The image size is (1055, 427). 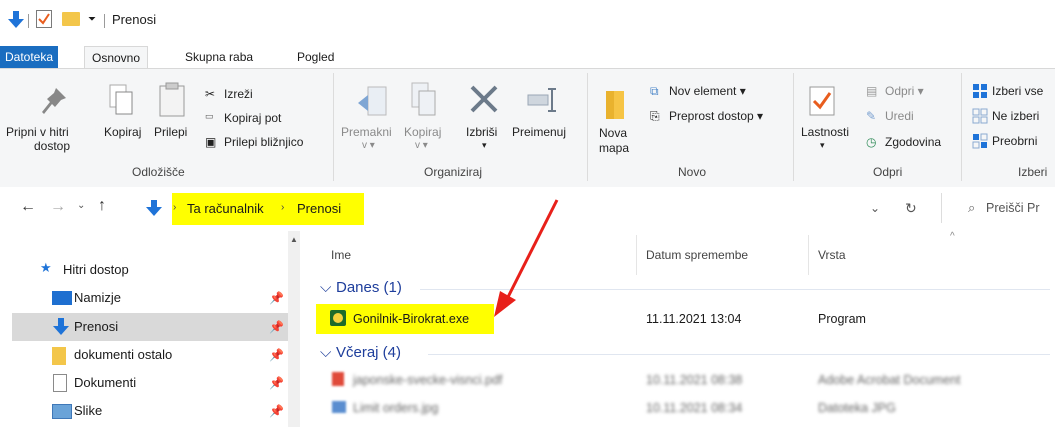 What do you see at coordinates (170, 132) in the screenshot?
I see `paste-button: Prilepi` at bounding box center [170, 132].